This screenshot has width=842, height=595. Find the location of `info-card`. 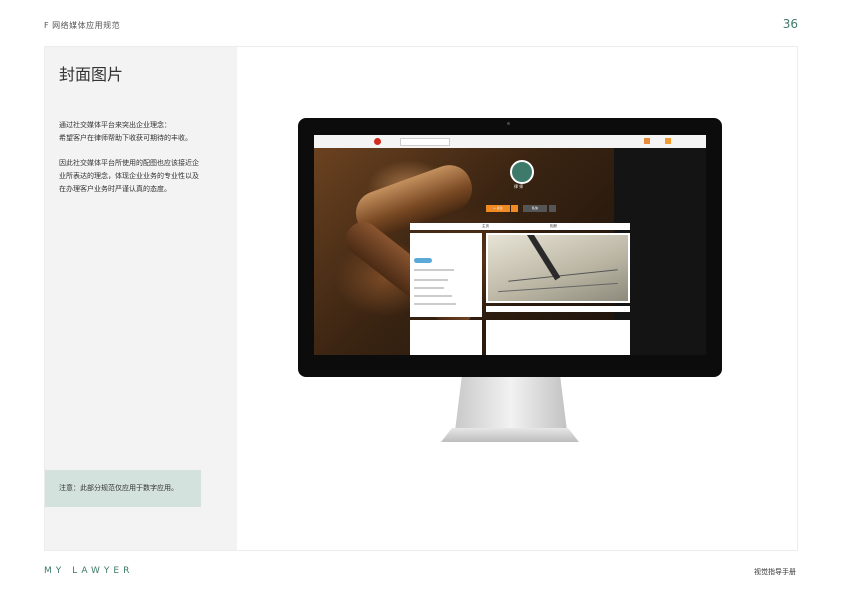

info-card is located at coordinates (446, 275).